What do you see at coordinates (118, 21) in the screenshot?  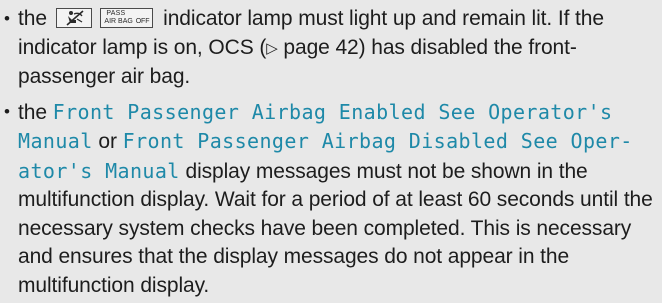 I see `airbag-label: AIR BAG` at bounding box center [118, 21].